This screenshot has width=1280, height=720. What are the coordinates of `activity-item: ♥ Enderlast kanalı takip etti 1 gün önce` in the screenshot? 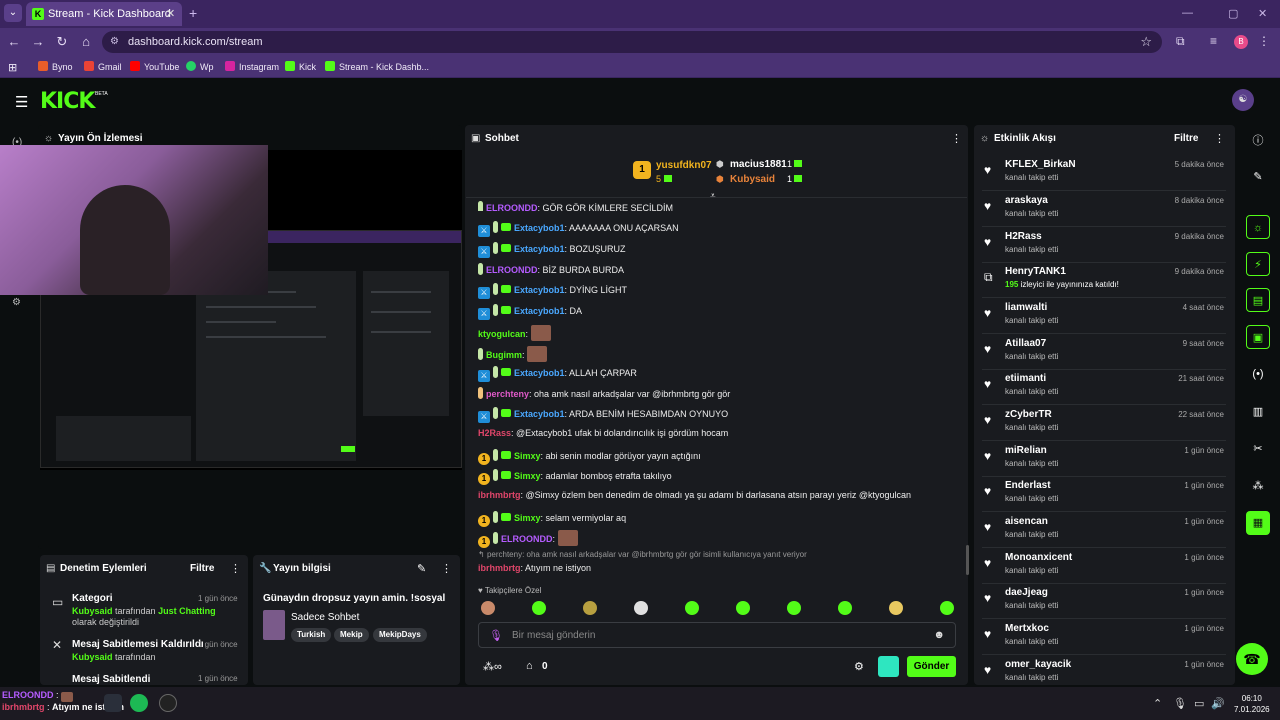 It's located at (1104, 495).